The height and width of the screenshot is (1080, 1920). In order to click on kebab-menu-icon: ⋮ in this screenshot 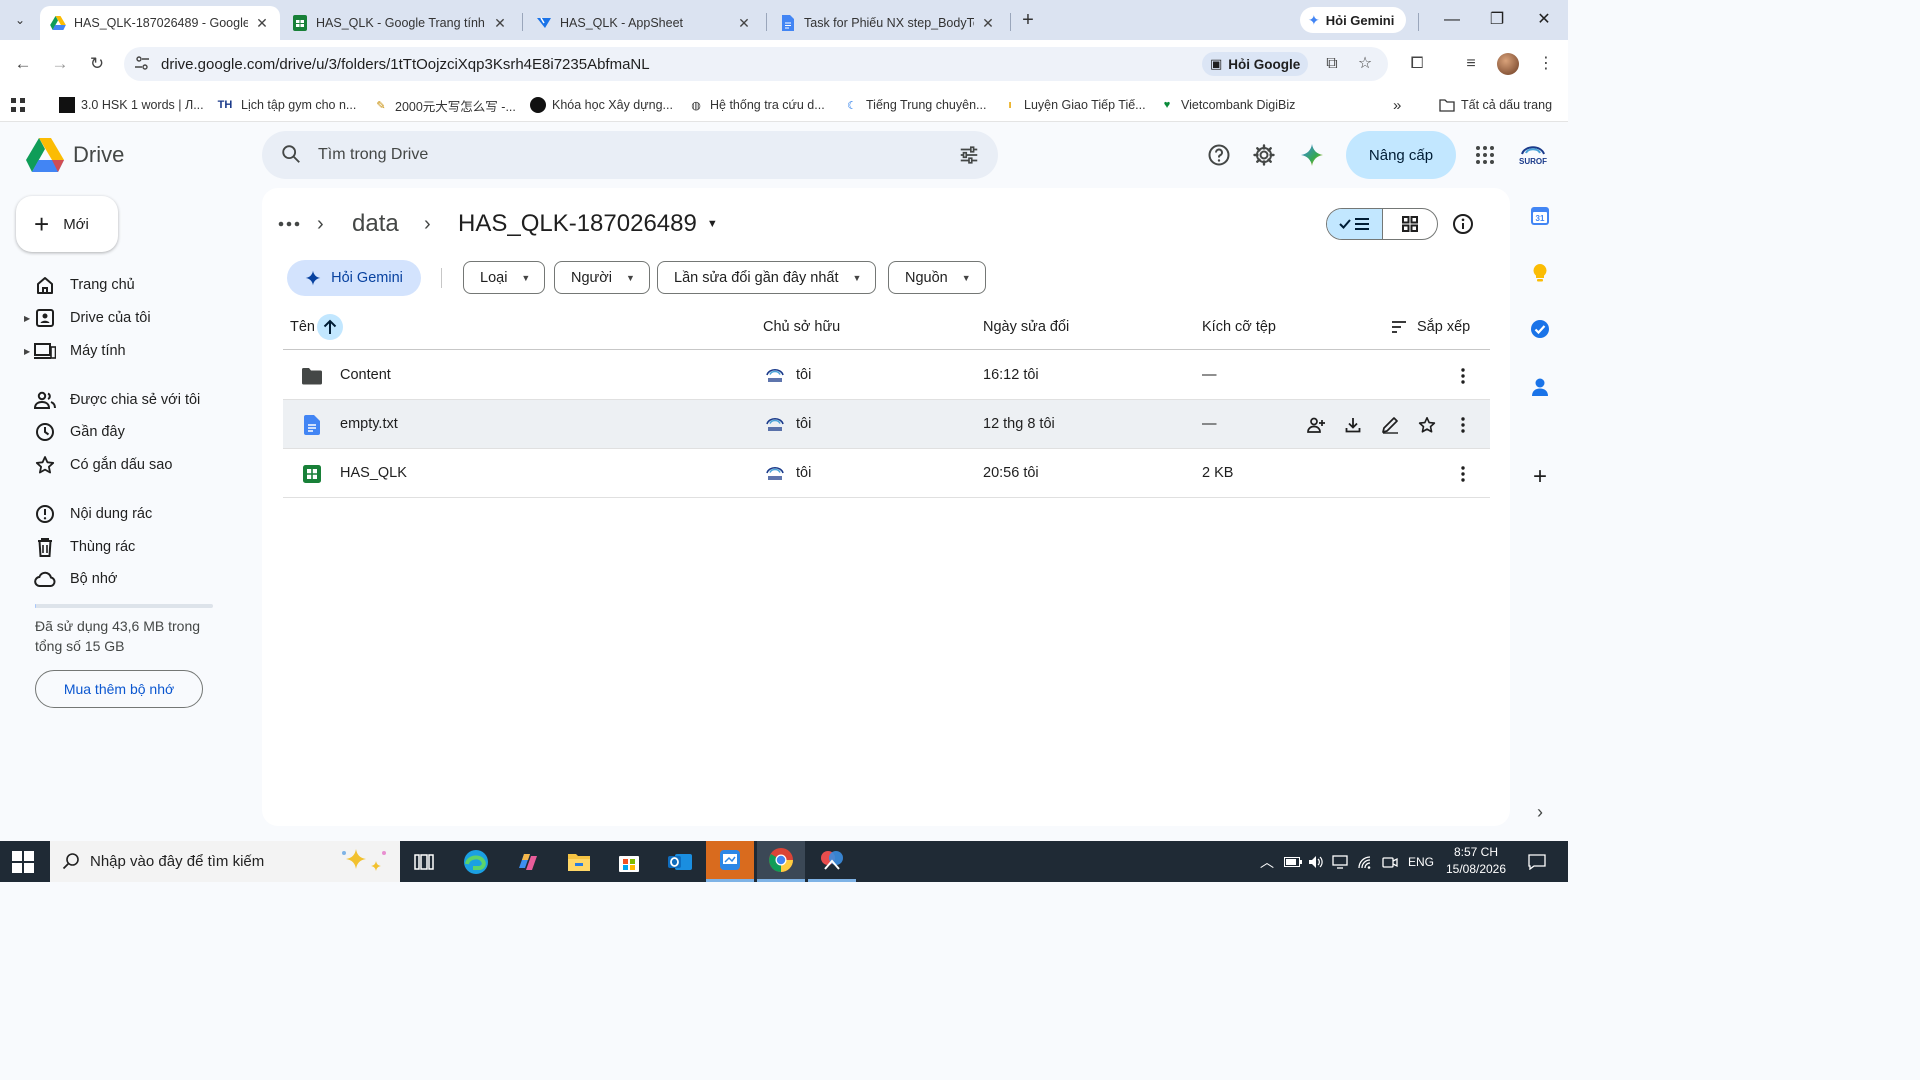, I will do `click(1546, 64)`.